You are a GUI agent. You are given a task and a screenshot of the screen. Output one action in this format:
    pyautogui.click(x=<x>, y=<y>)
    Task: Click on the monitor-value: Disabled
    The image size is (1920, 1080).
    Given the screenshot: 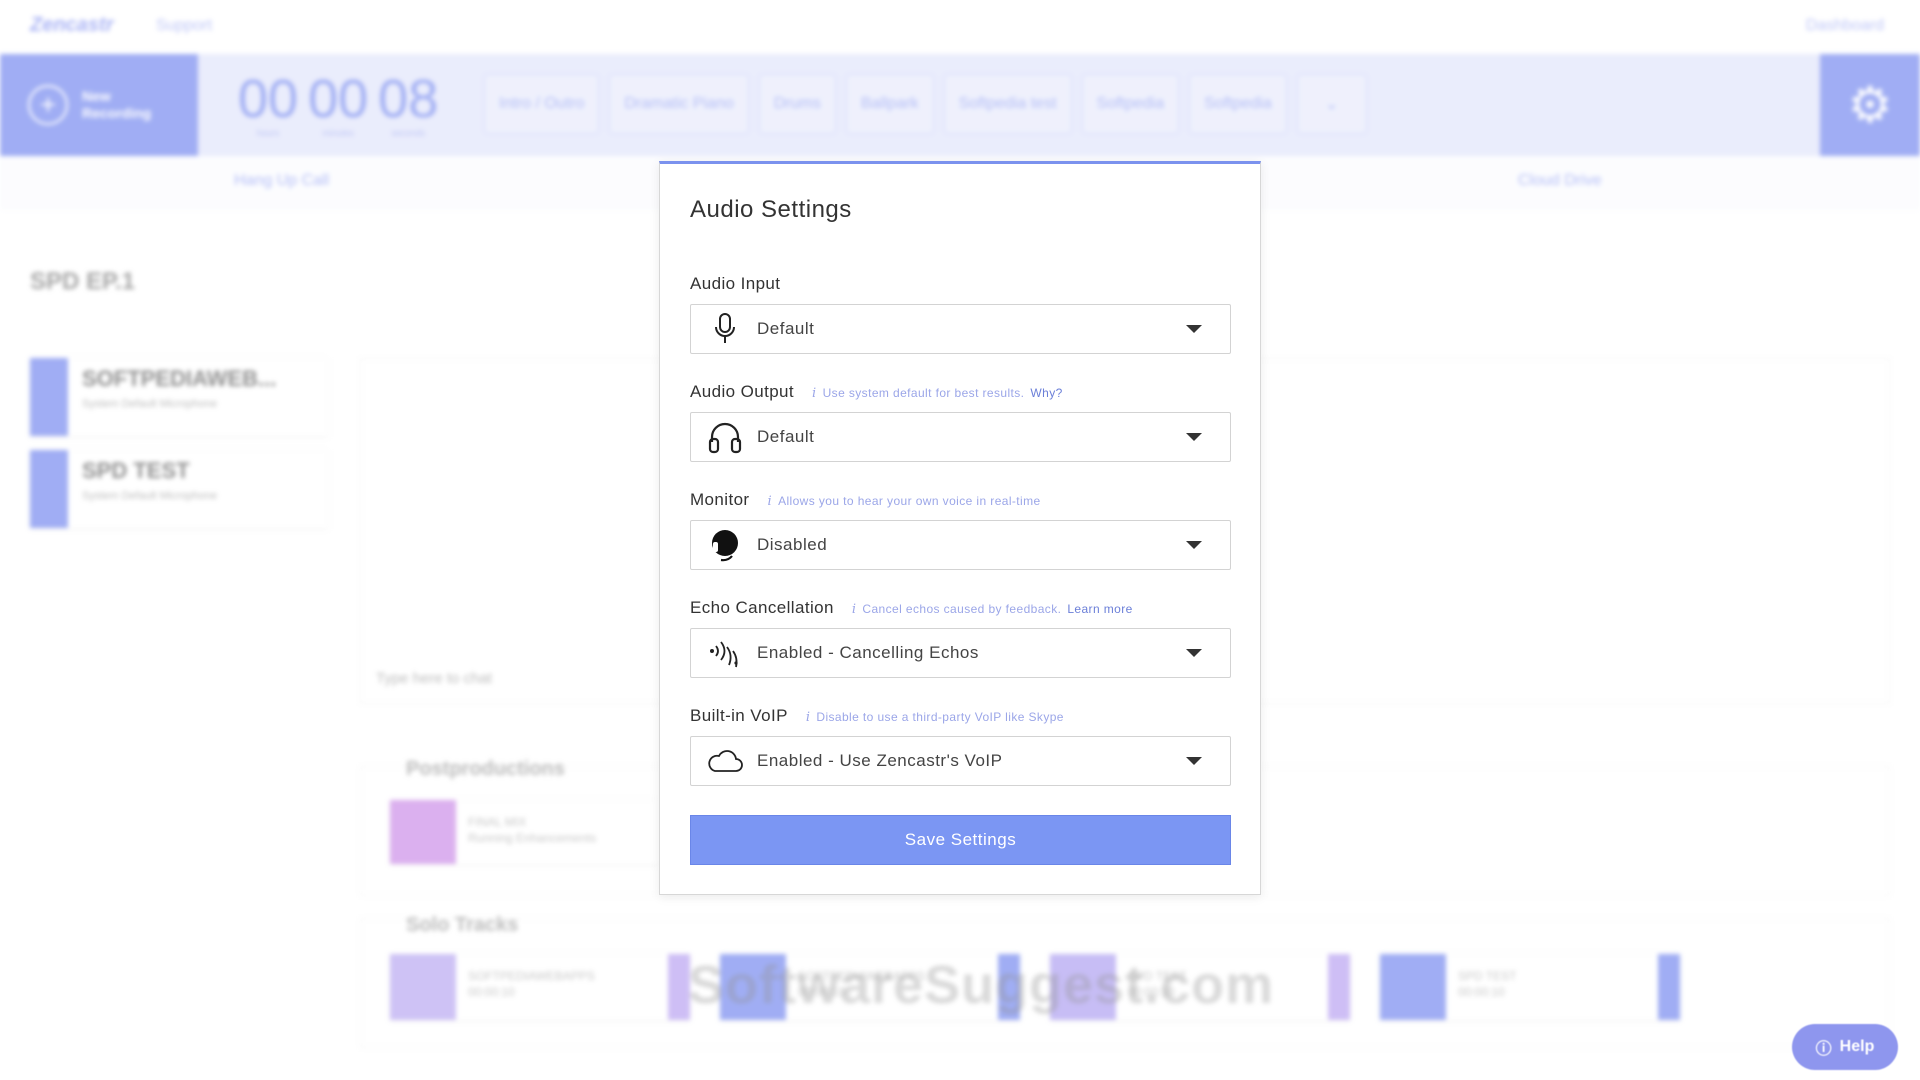 What is the action you would take?
    pyautogui.click(x=792, y=544)
    